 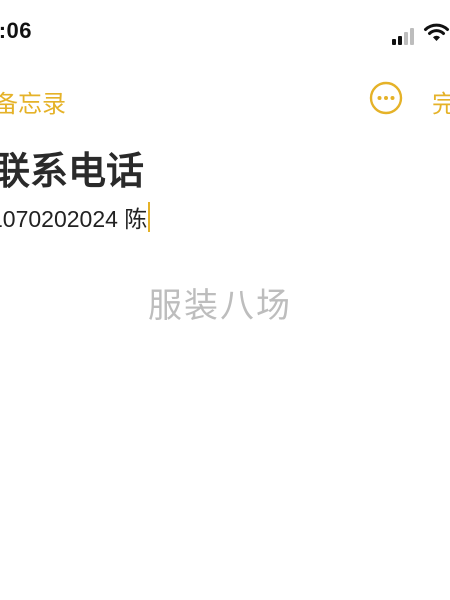 What do you see at coordinates (33, 101) in the screenshot?
I see `back-button: 备忘录` at bounding box center [33, 101].